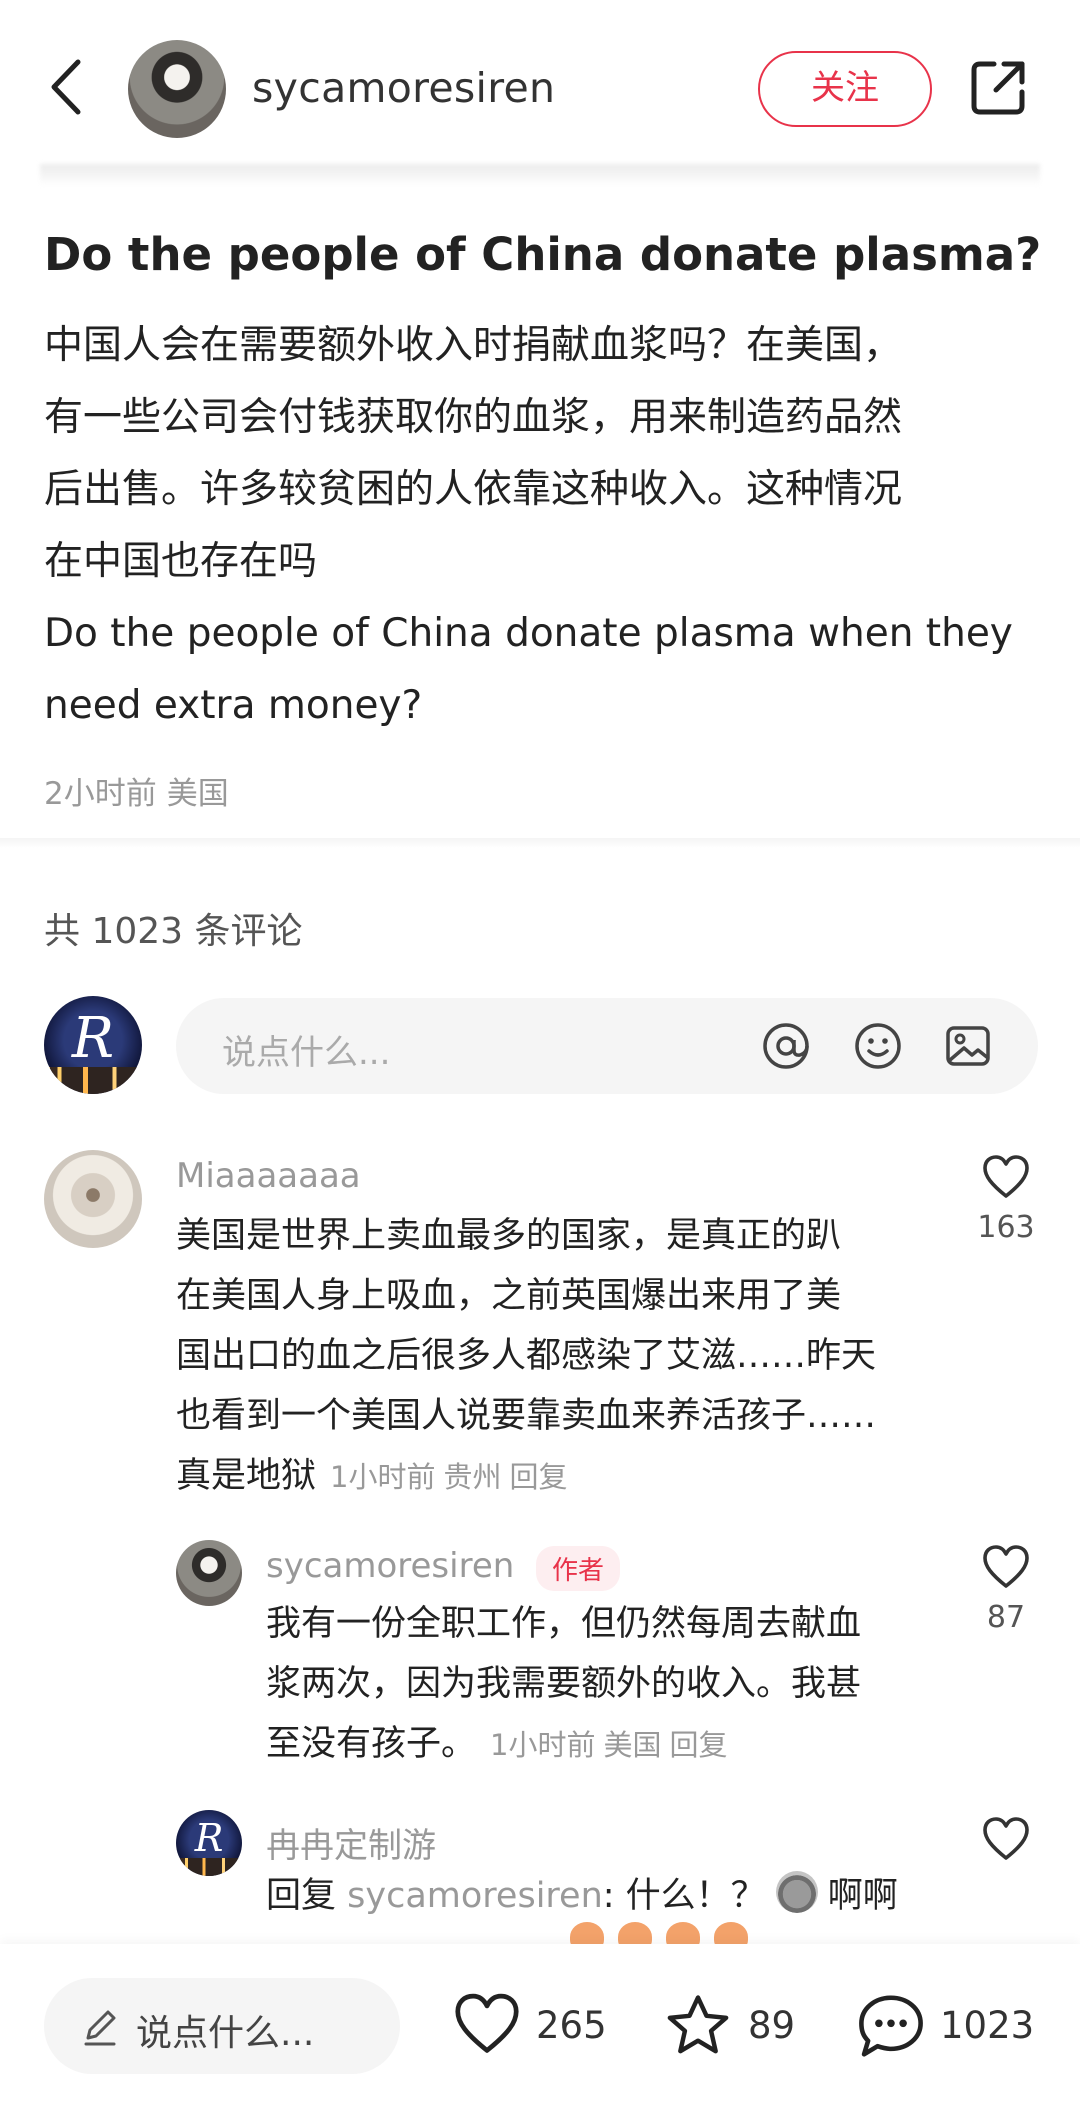 This screenshot has height=2122, width=1080. I want to click on commenter-name: Miaaaaaaa, so click(268, 1176).